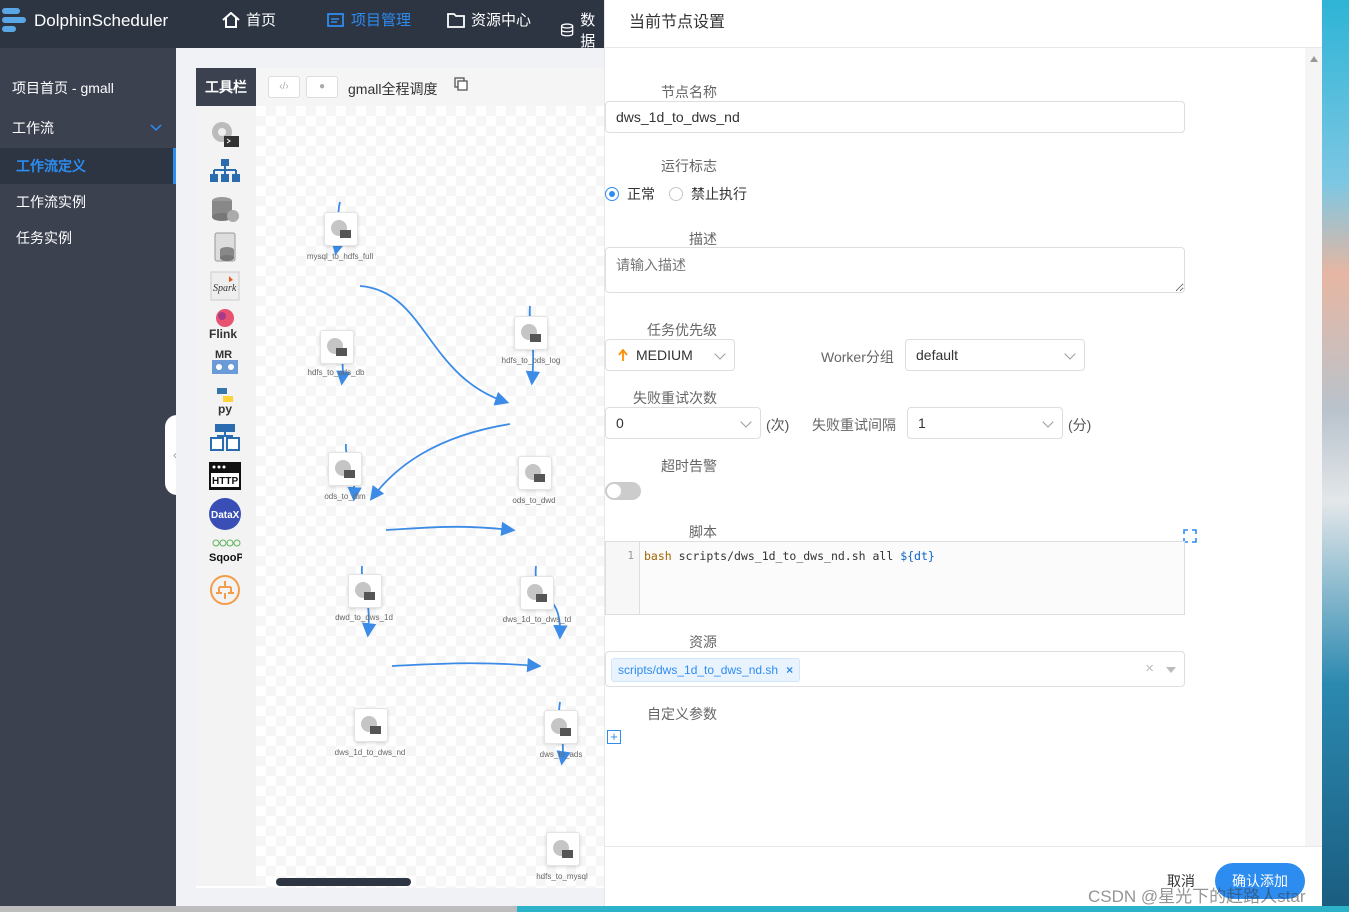  I want to click on resource-tag-label: scripts/dws_1d_to_dws_nd.sh, so click(698, 670).